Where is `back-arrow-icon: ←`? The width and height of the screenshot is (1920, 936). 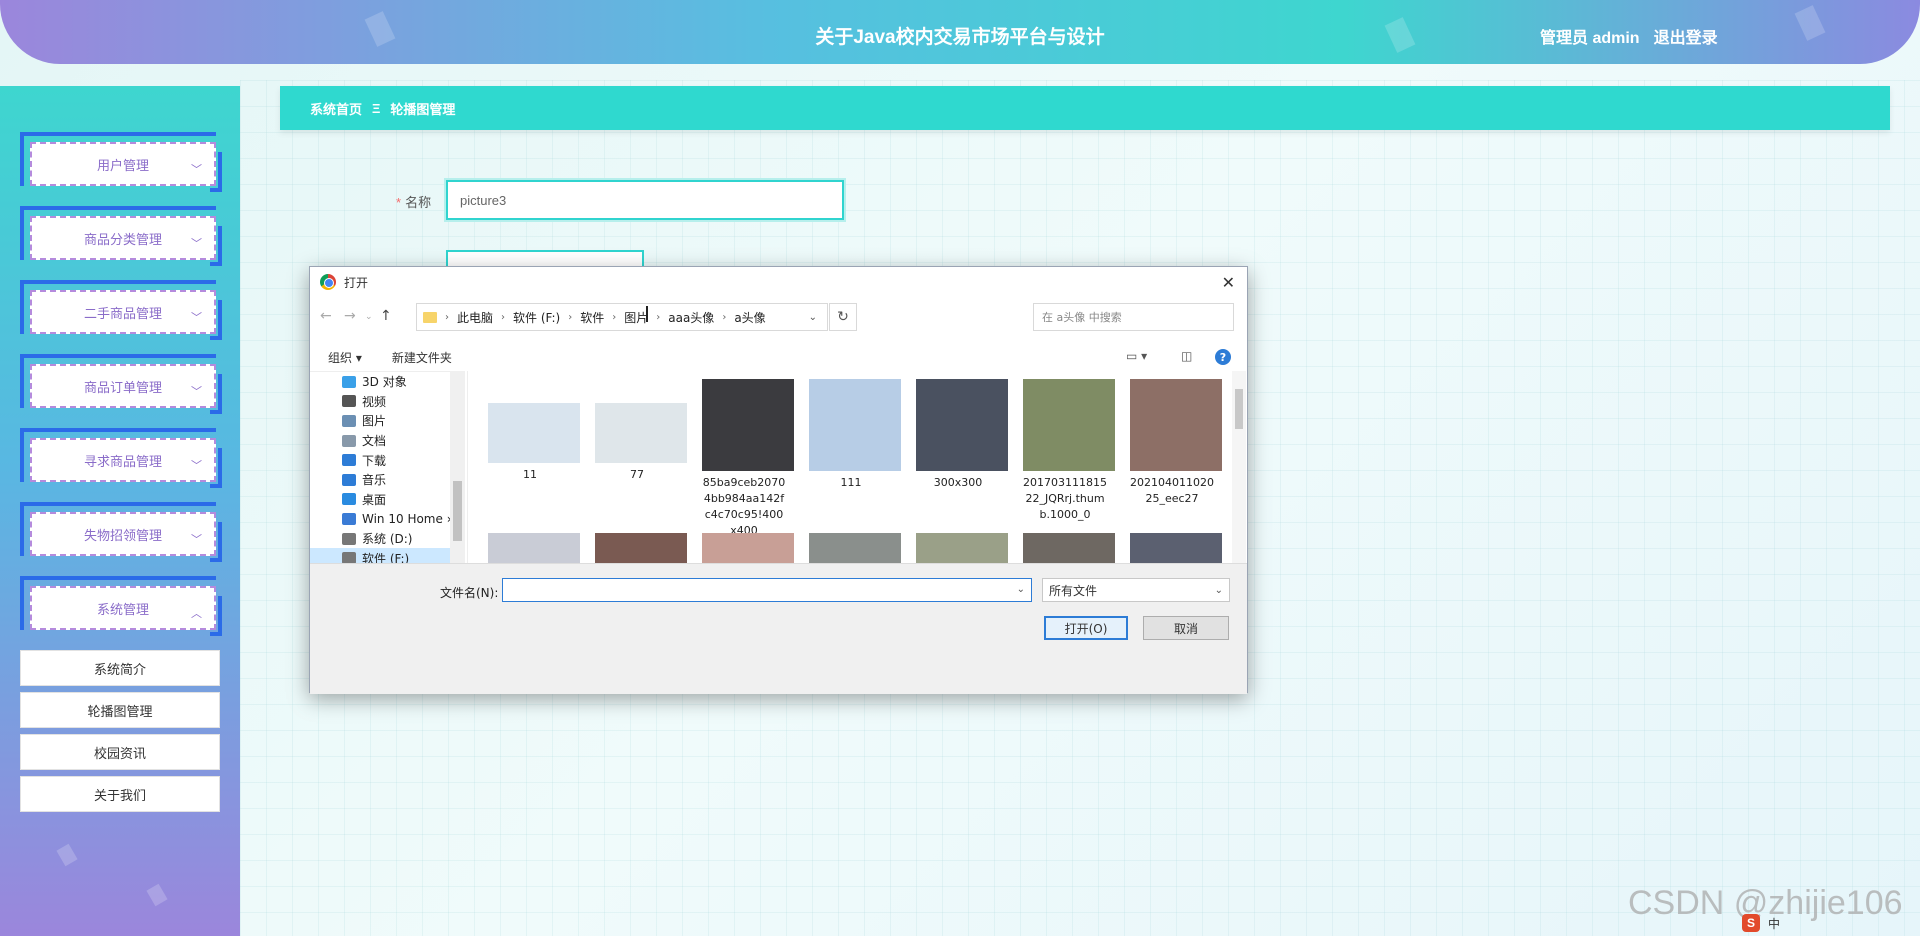
back-arrow-icon: ← is located at coordinates (326, 316).